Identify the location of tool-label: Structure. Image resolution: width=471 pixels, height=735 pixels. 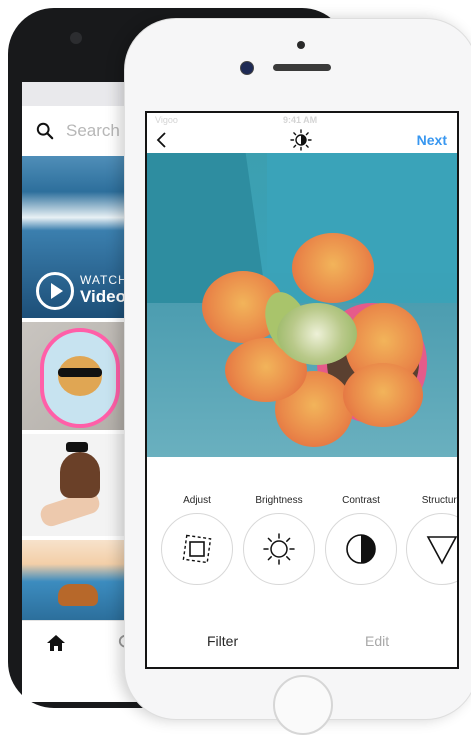
(440, 500).